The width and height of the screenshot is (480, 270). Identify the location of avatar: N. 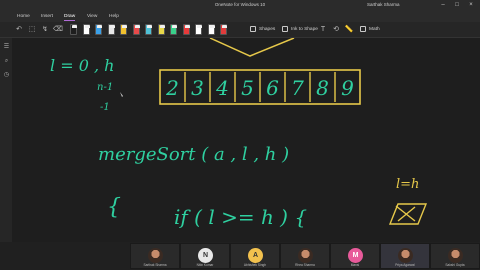
(205, 255).